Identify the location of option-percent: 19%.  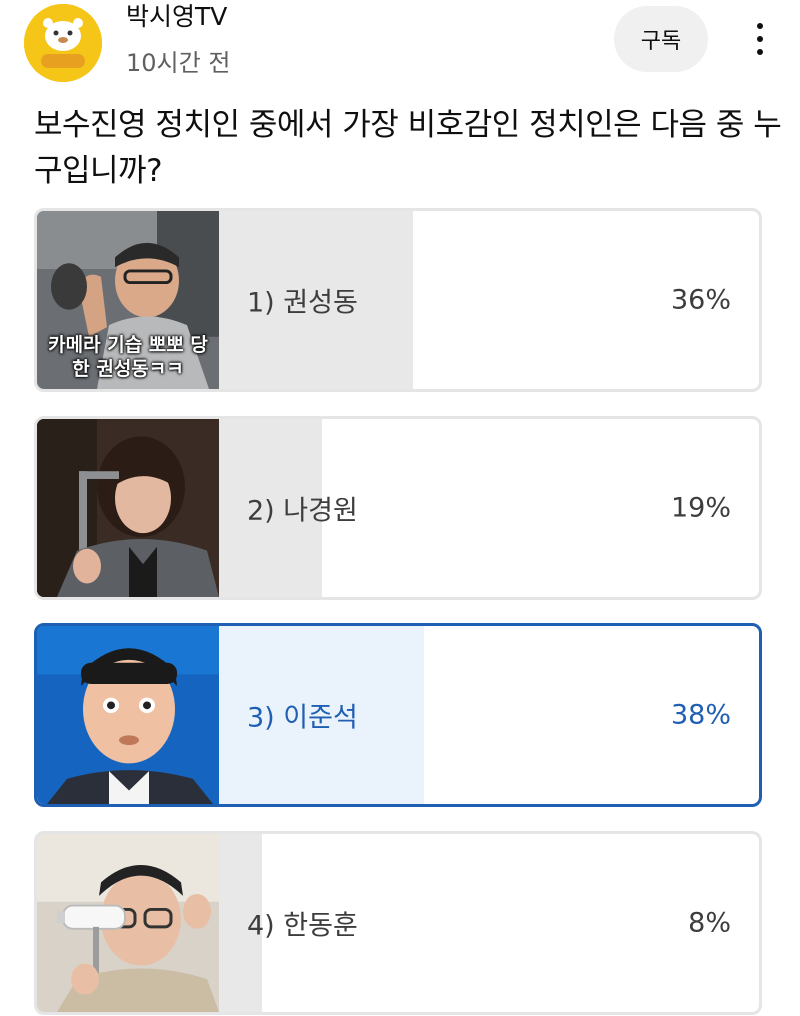
(700, 508).